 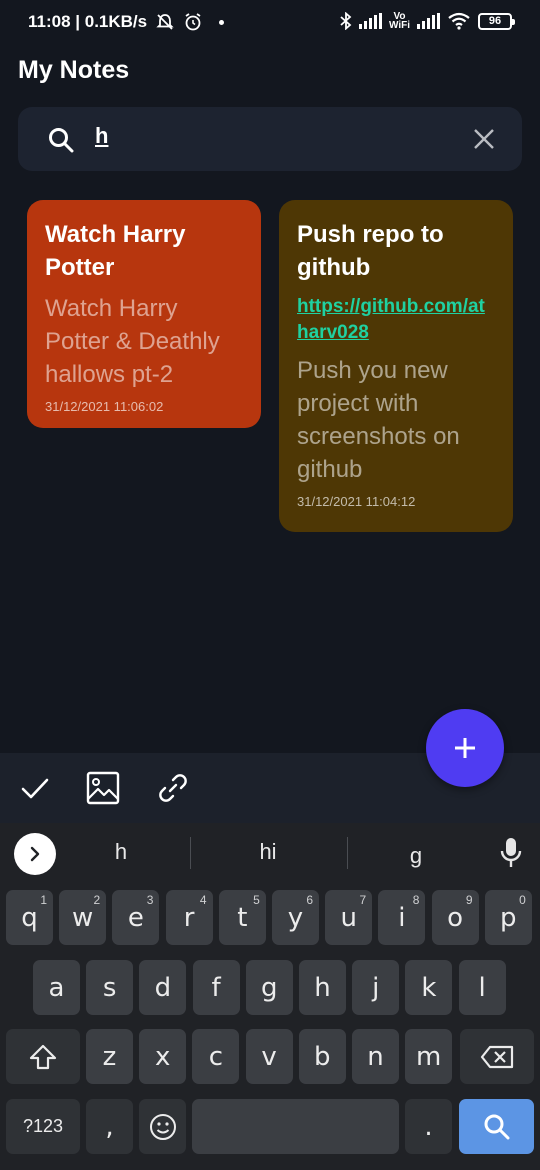 I want to click on key-r-label: r, so click(x=189, y=917).